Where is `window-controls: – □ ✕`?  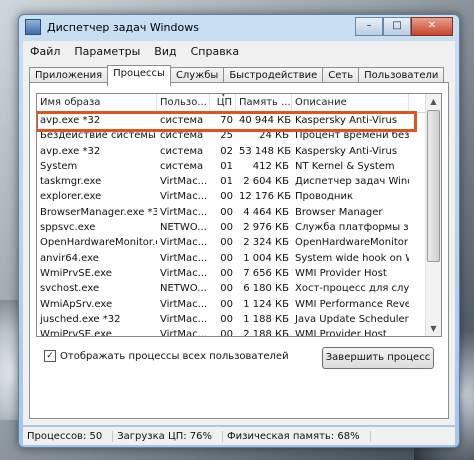 window-controls: – □ ✕ is located at coordinates (404, 26).